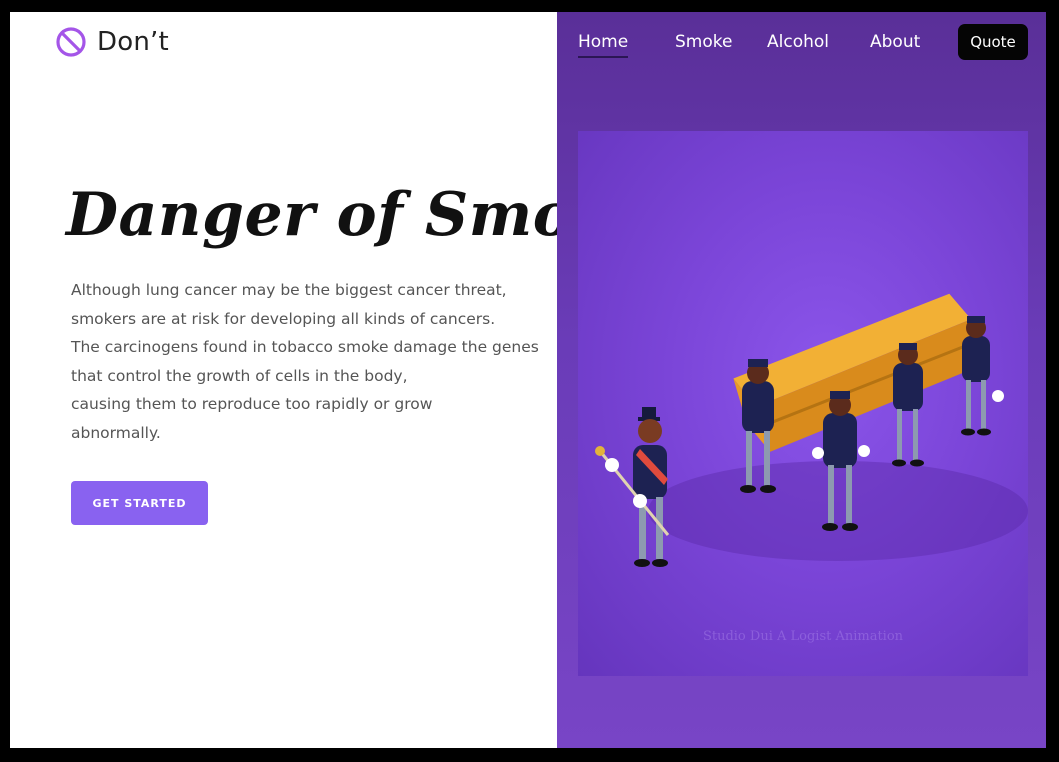  What do you see at coordinates (803, 636) in the screenshot?
I see `image-watermark: Studio Dui A Logist Animation` at bounding box center [803, 636].